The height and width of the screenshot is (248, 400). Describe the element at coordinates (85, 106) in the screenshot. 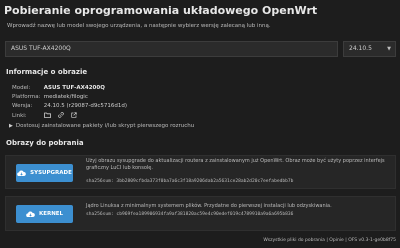

I see `info-value-version: 24.10.5 (r29087-d9c5716d1d)` at that location.